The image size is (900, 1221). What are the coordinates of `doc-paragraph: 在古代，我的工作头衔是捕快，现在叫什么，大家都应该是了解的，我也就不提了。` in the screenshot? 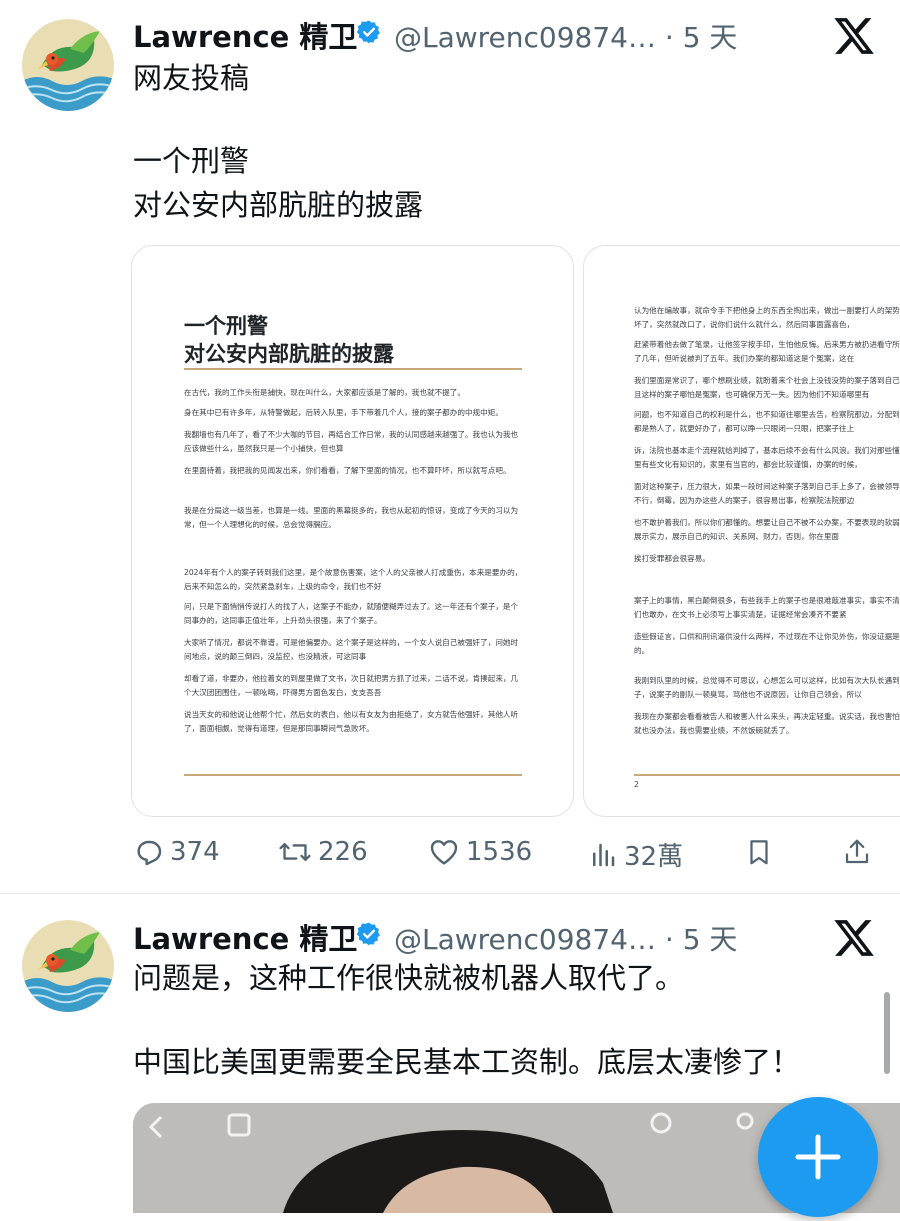 It's located at (324, 392).